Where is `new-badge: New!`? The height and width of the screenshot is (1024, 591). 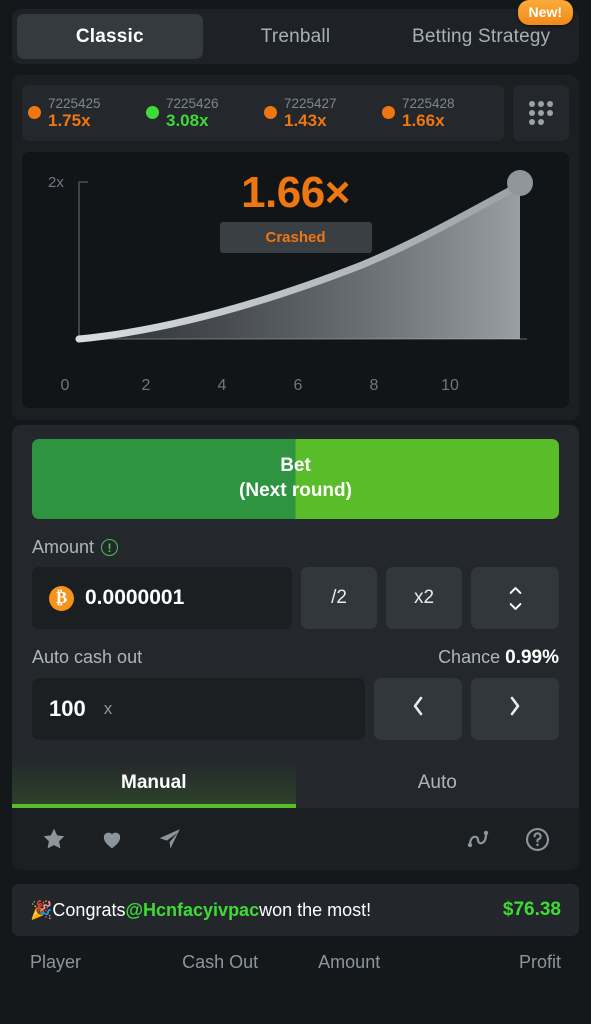
new-badge: New! is located at coordinates (545, 12).